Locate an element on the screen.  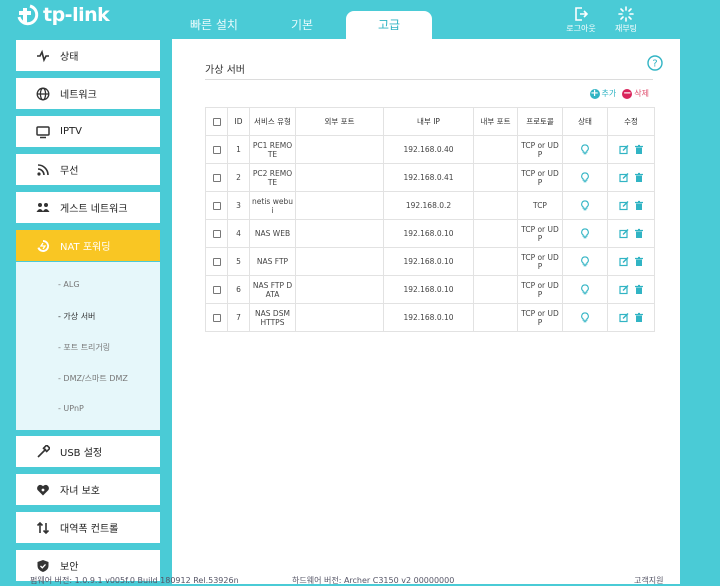
sidebar-item-label: USB 설정 is located at coordinates (81, 453).